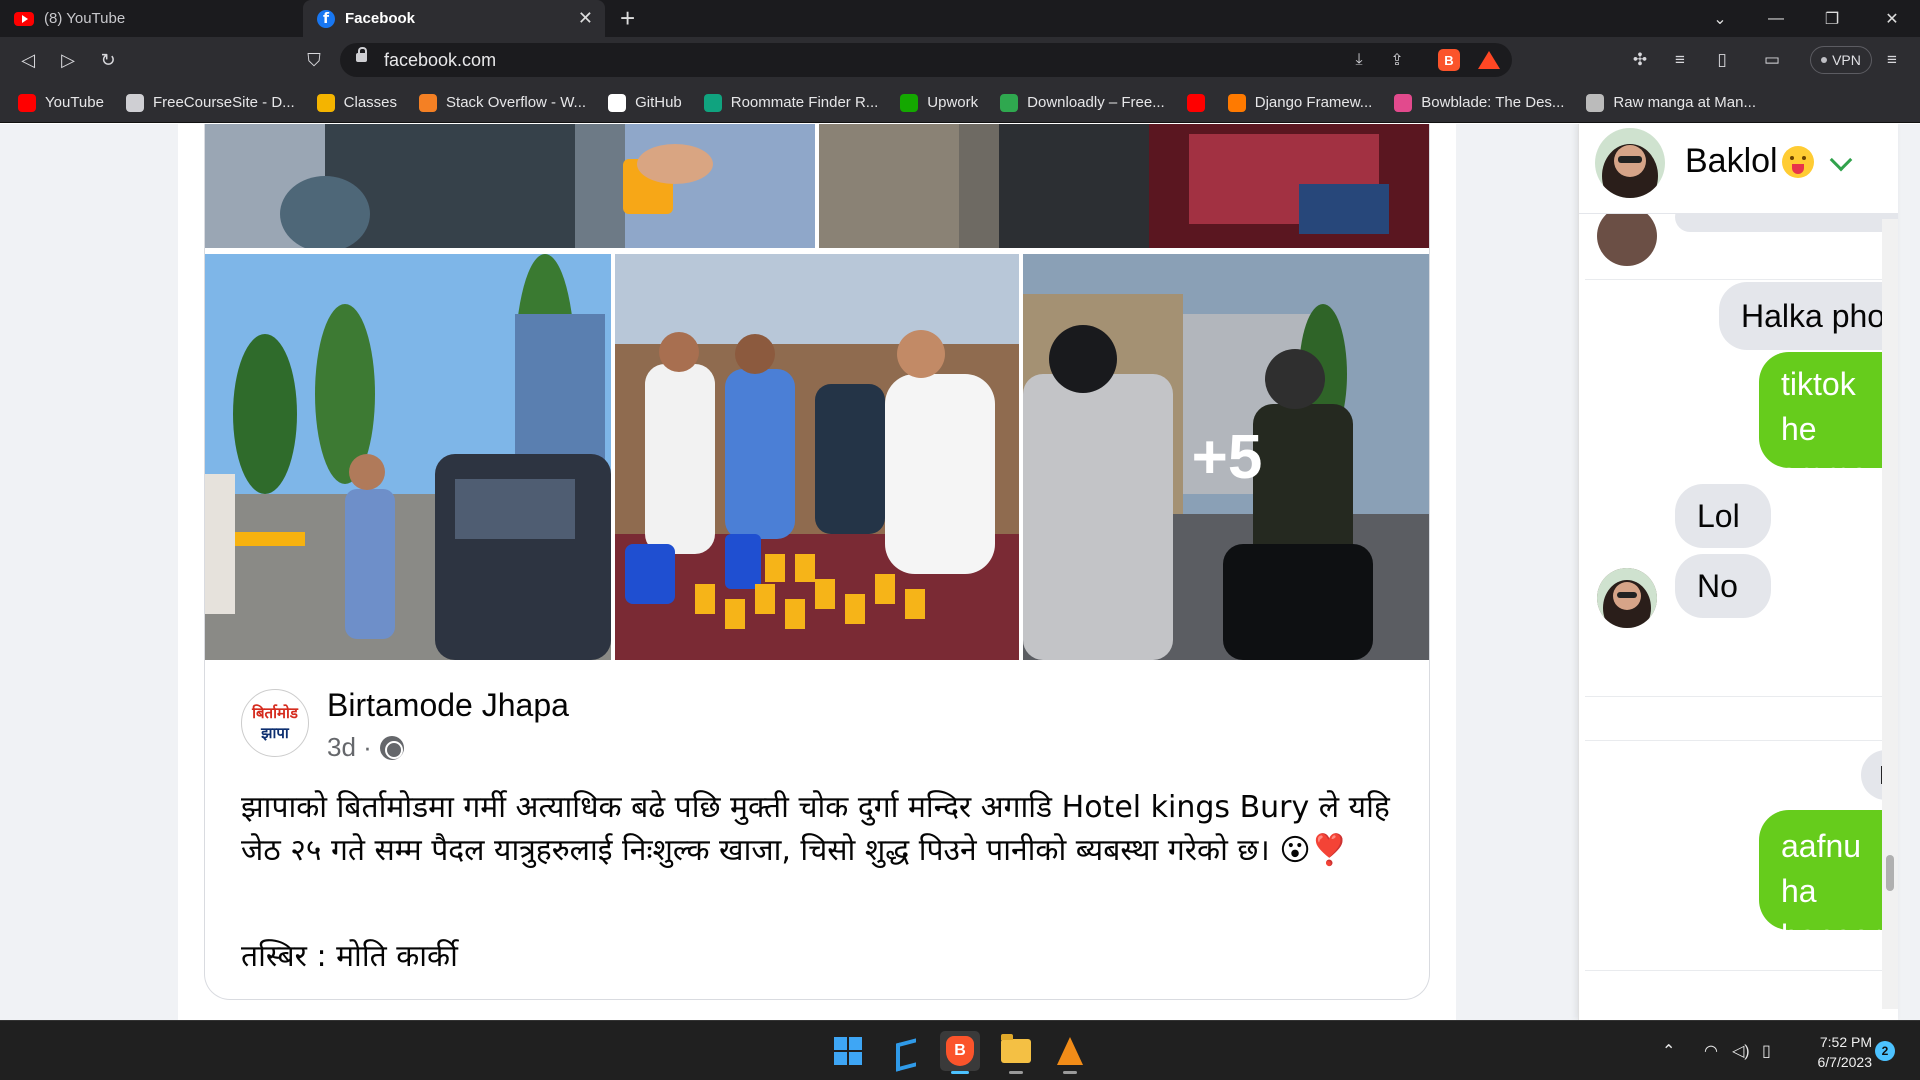 The width and height of the screenshot is (1920, 1080). I want to click on brave-shields-icon: B, so click(1449, 60).